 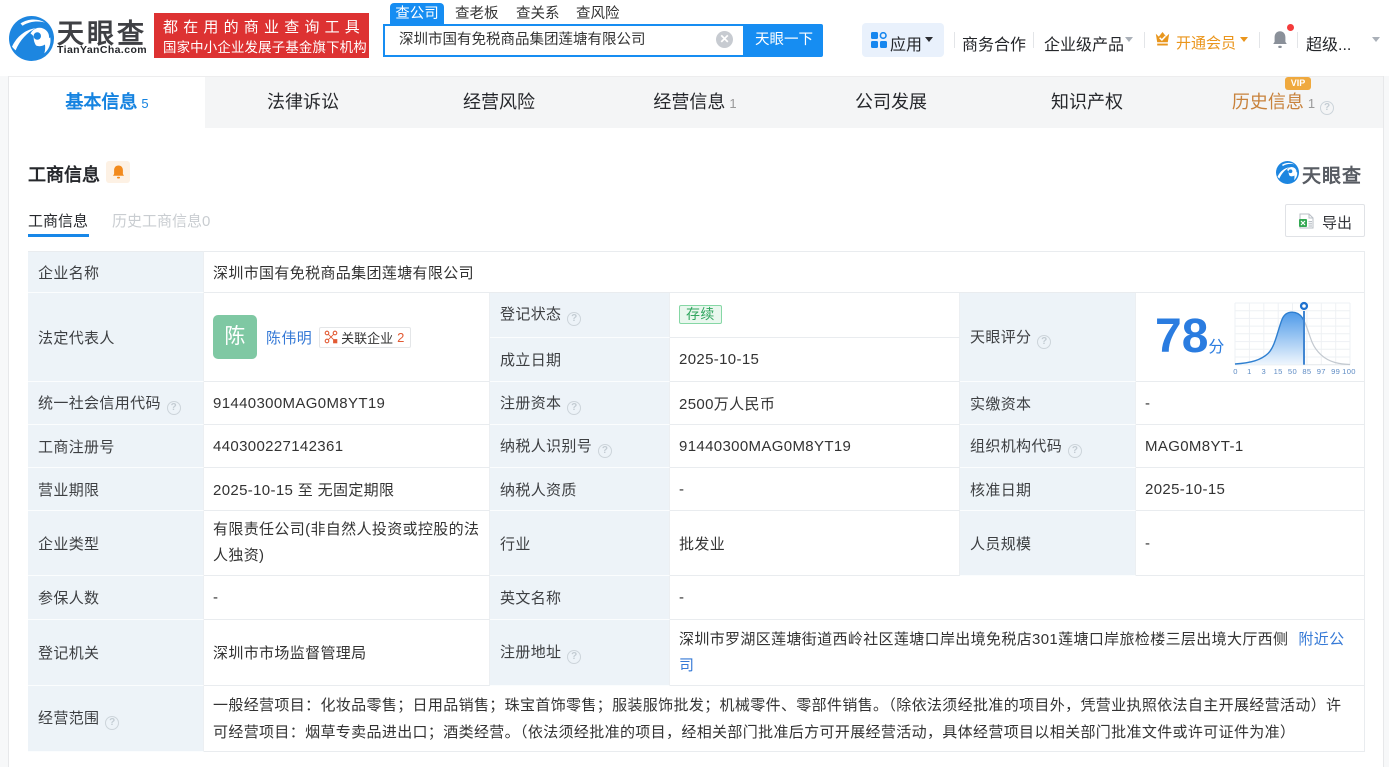 What do you see at coordinates (1235, 371) in the screenshot?
I see `svg-text: 0` at bounding box center [1235, 371].